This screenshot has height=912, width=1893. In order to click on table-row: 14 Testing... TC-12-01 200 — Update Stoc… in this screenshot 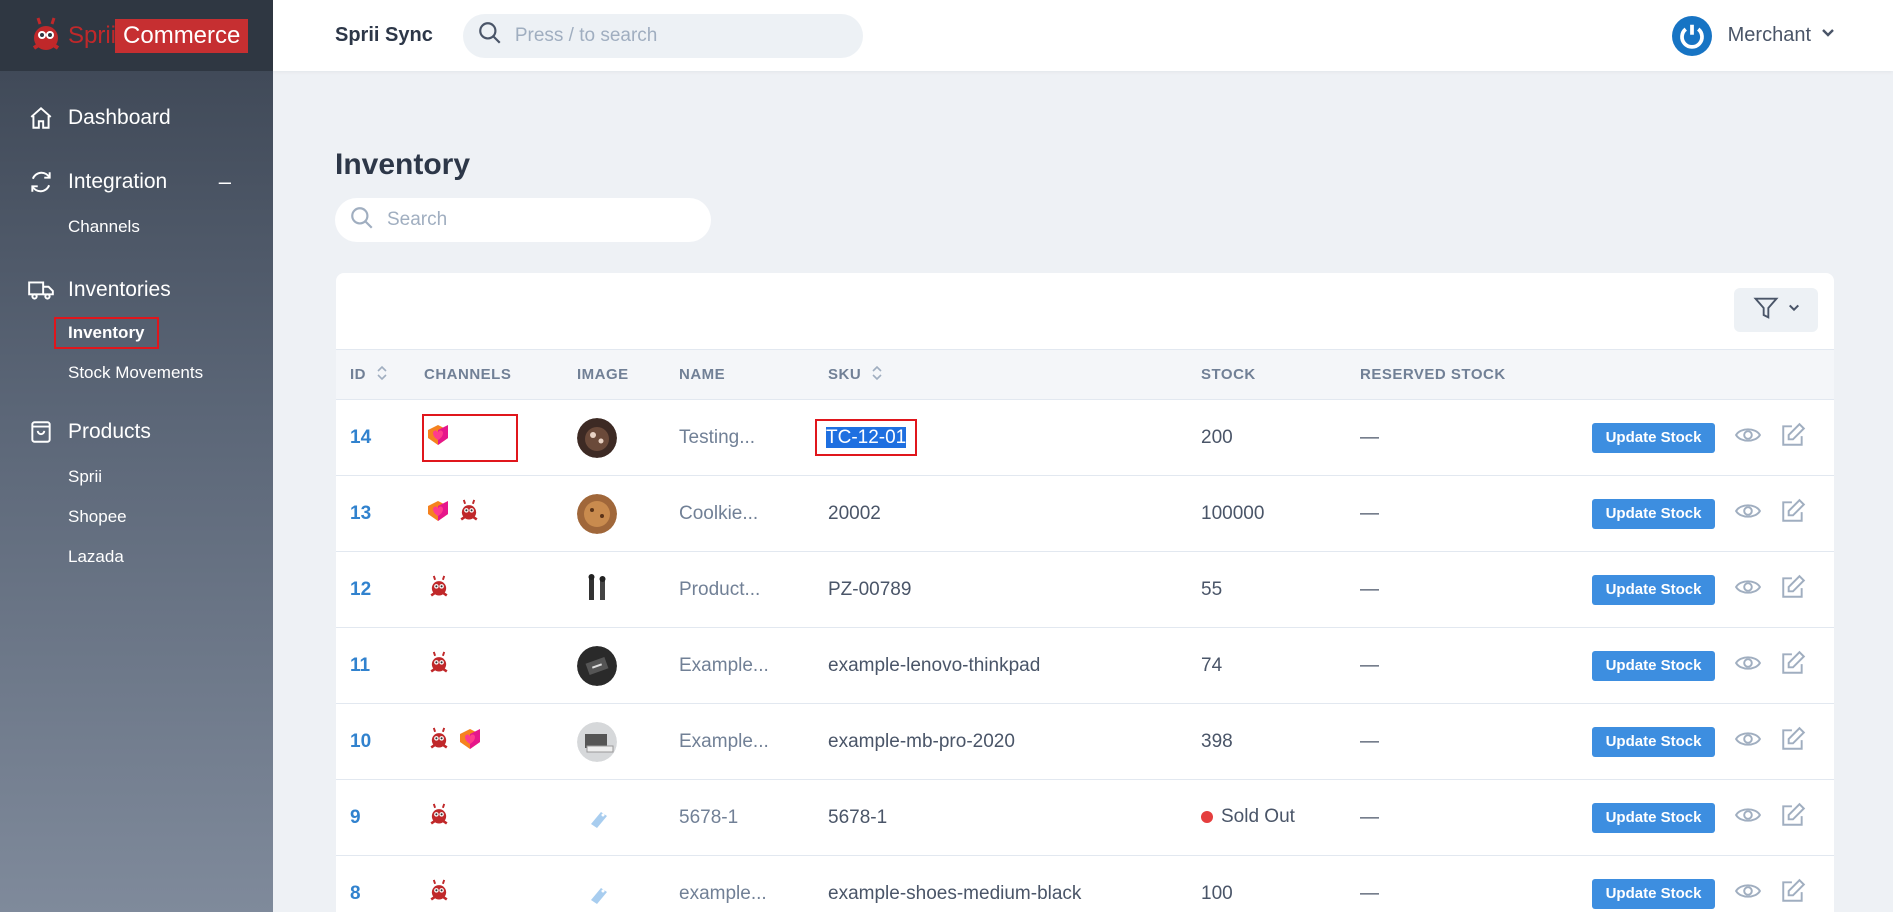, I will do `click(1085, 438)`.